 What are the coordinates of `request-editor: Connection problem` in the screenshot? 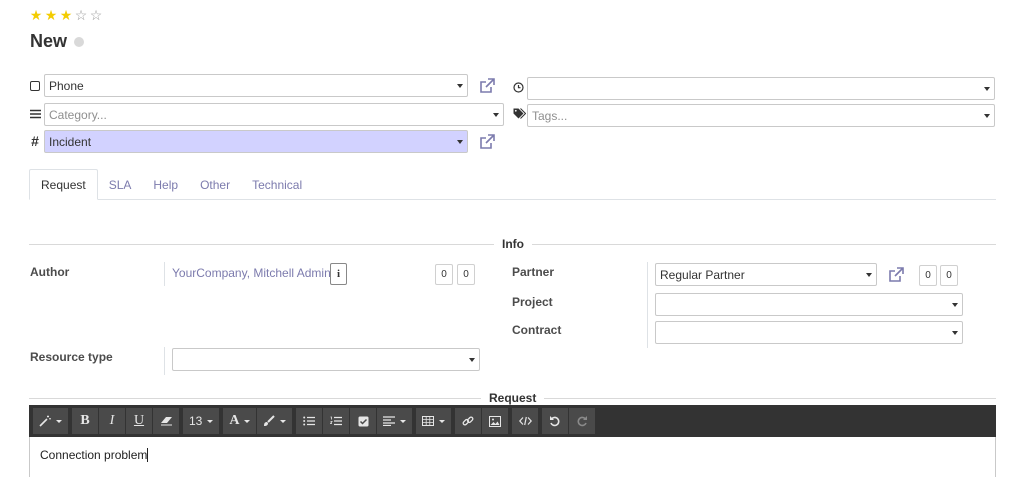 It's located at (512, 457).